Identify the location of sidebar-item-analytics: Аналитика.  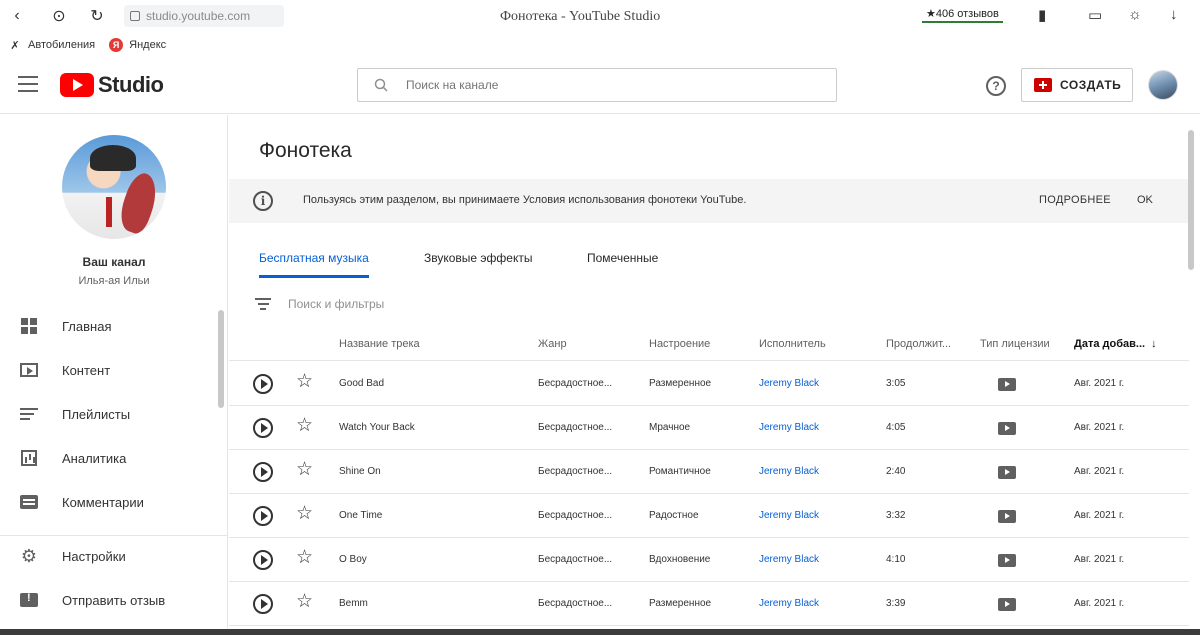
(114, 458).